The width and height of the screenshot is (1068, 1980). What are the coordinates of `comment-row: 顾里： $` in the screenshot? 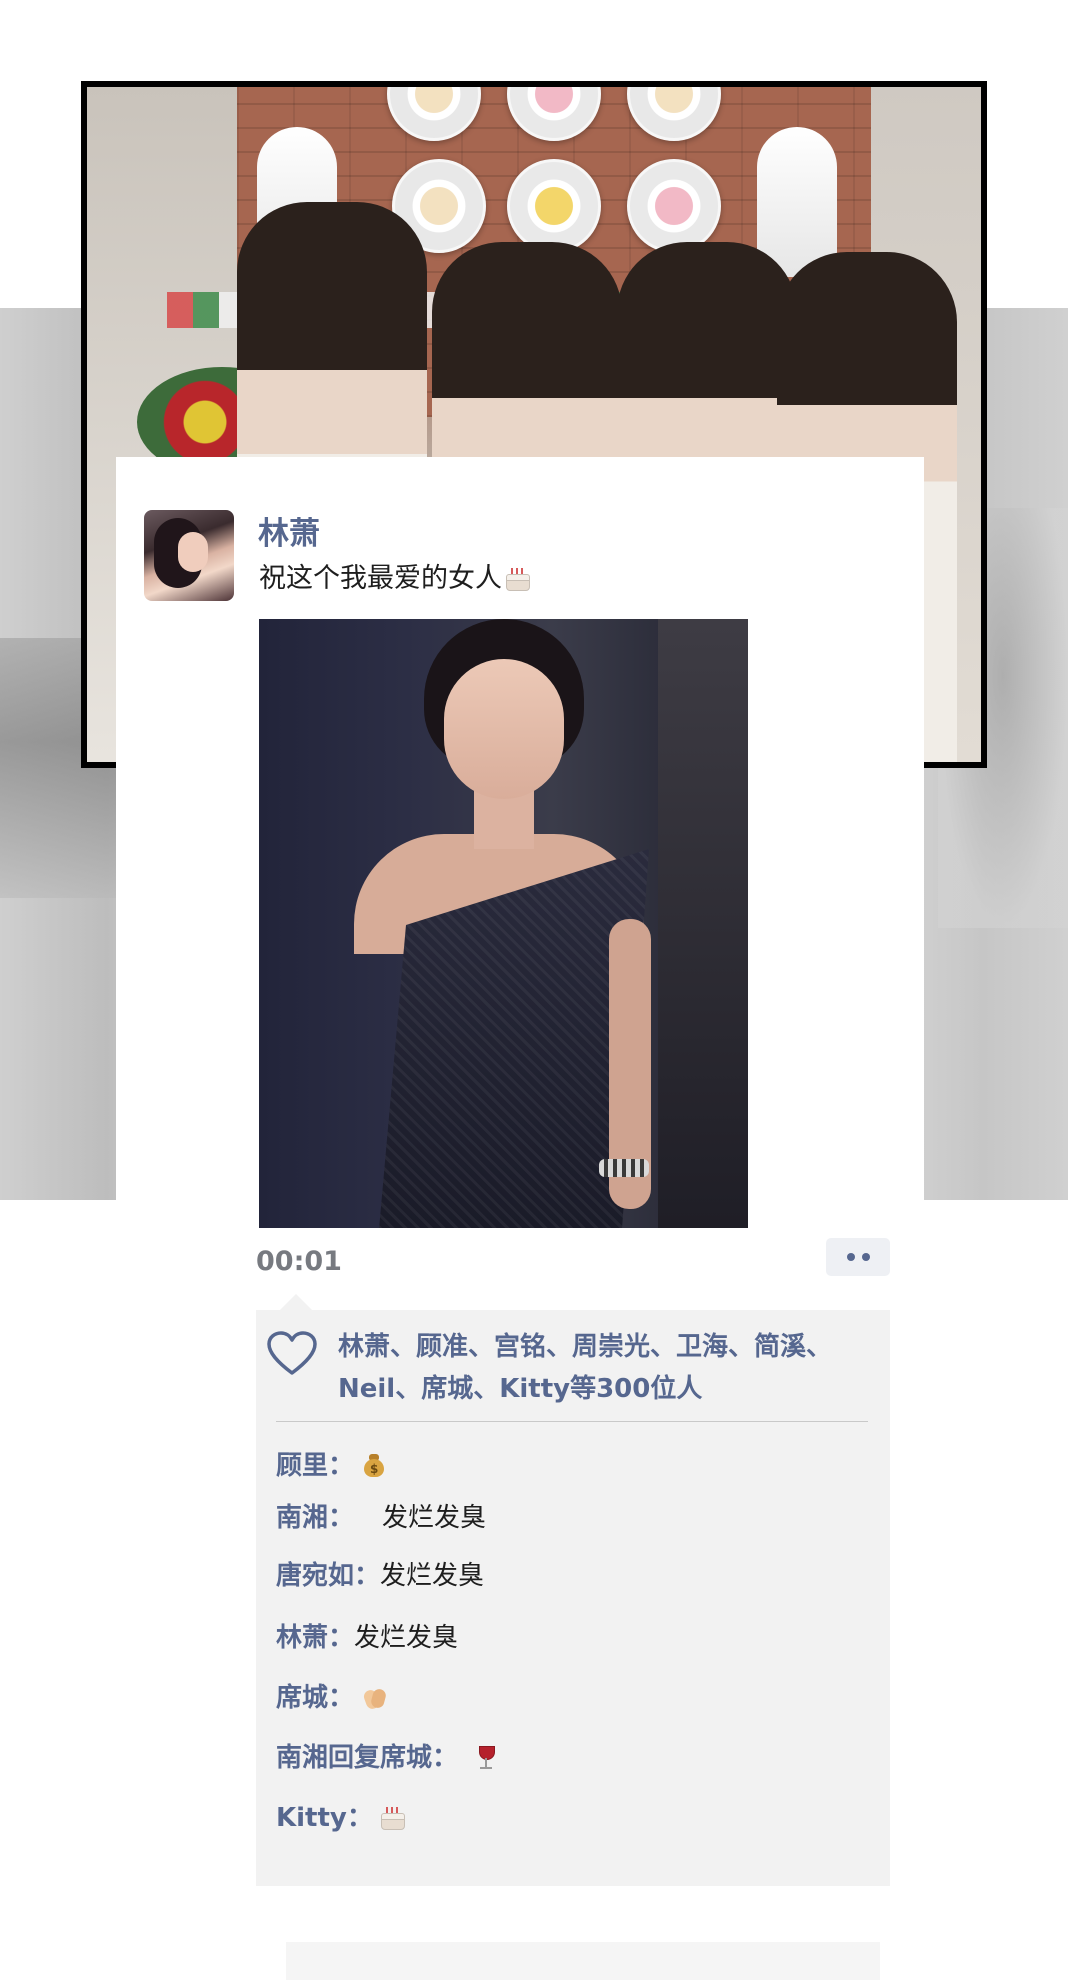 It's located at (331, 1466).